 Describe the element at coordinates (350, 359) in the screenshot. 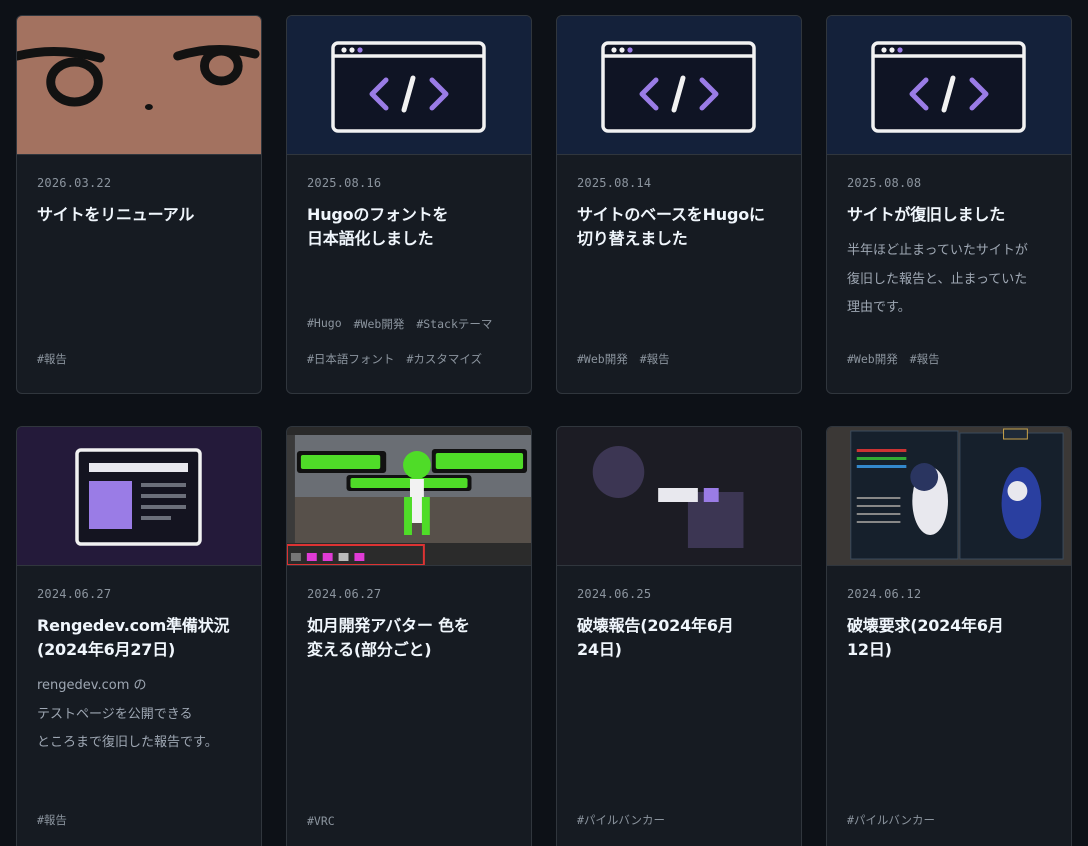

I see `tag-link: #日本語フォント` at that location.